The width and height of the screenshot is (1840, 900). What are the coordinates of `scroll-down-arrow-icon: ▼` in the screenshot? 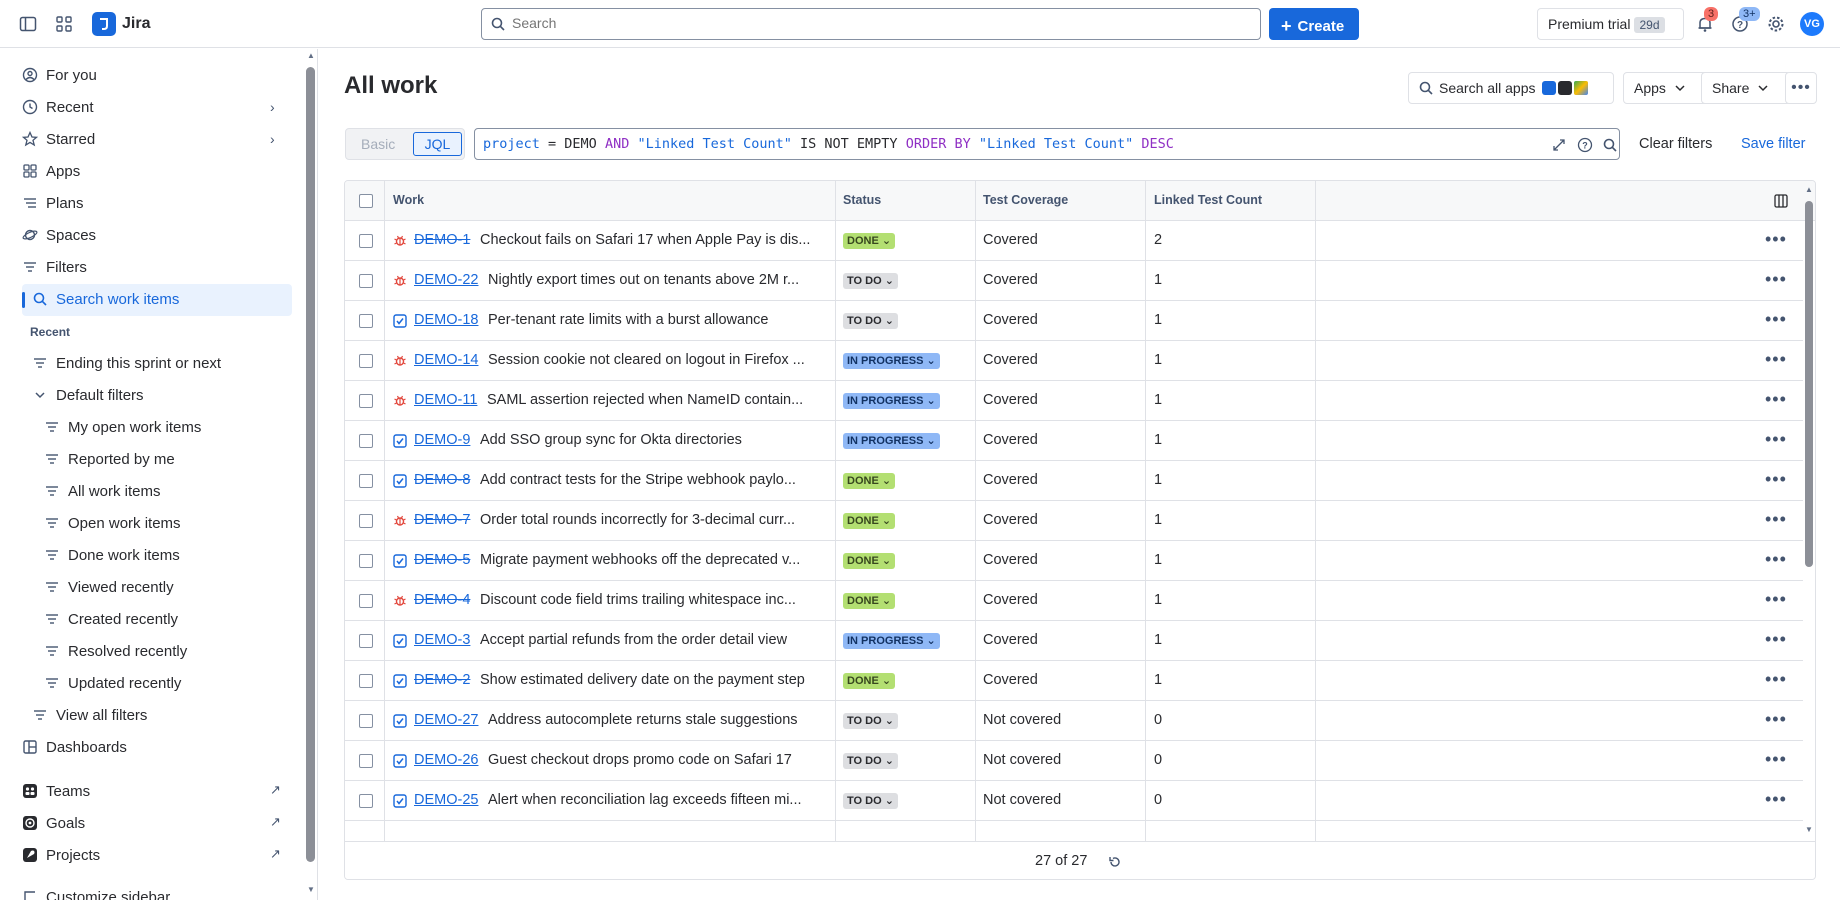 It's located at (311, 889).